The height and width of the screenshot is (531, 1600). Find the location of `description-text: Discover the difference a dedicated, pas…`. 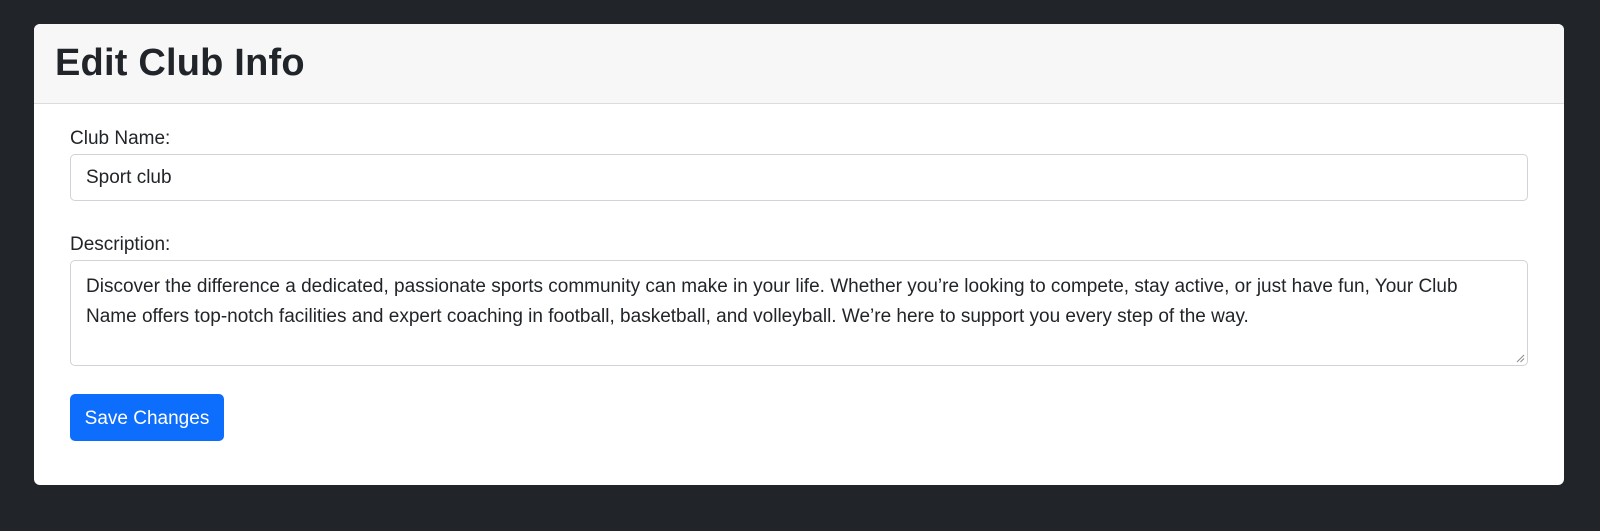

description-text: Discover the difference a dedicated, pas… is located at coordinates (772, 301).